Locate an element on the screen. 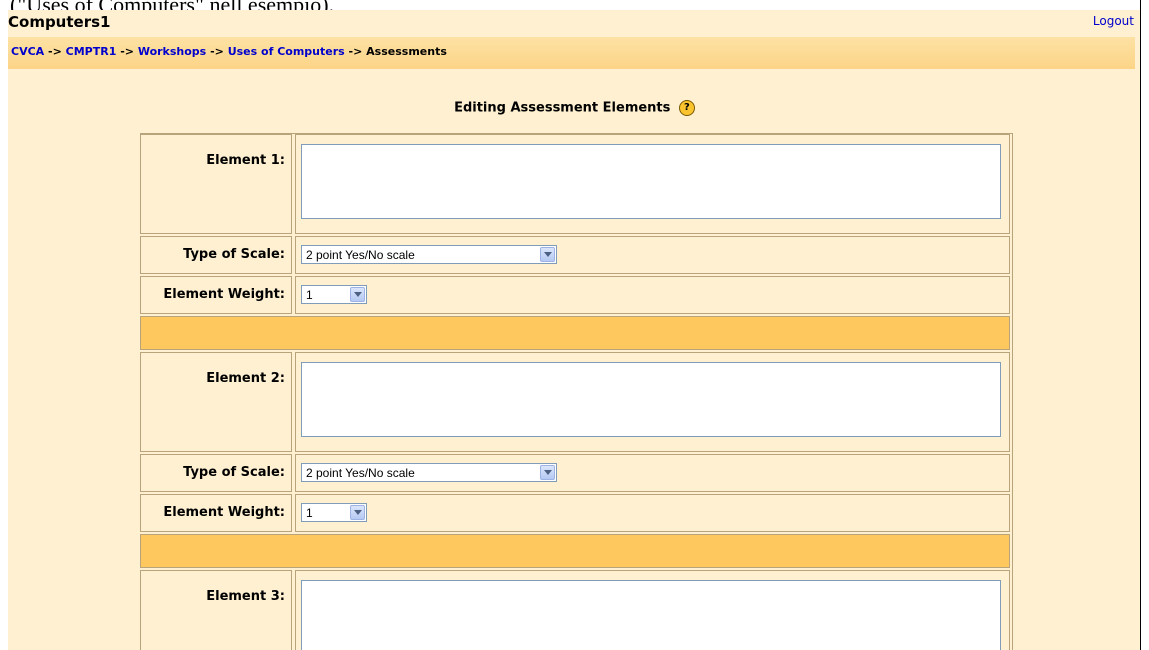 Image resolution: width=1149 pixels, height=650 pixels. element-label: Element 3: is located at coordinates (245, 596).